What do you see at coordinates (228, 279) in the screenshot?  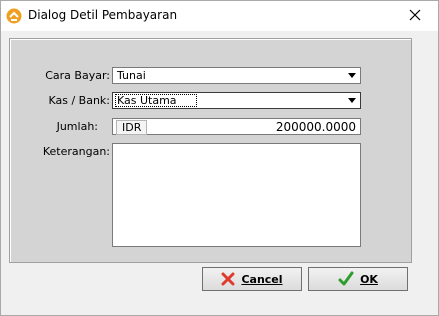 I see `red-x-icon` at bounding box center [228, 279].